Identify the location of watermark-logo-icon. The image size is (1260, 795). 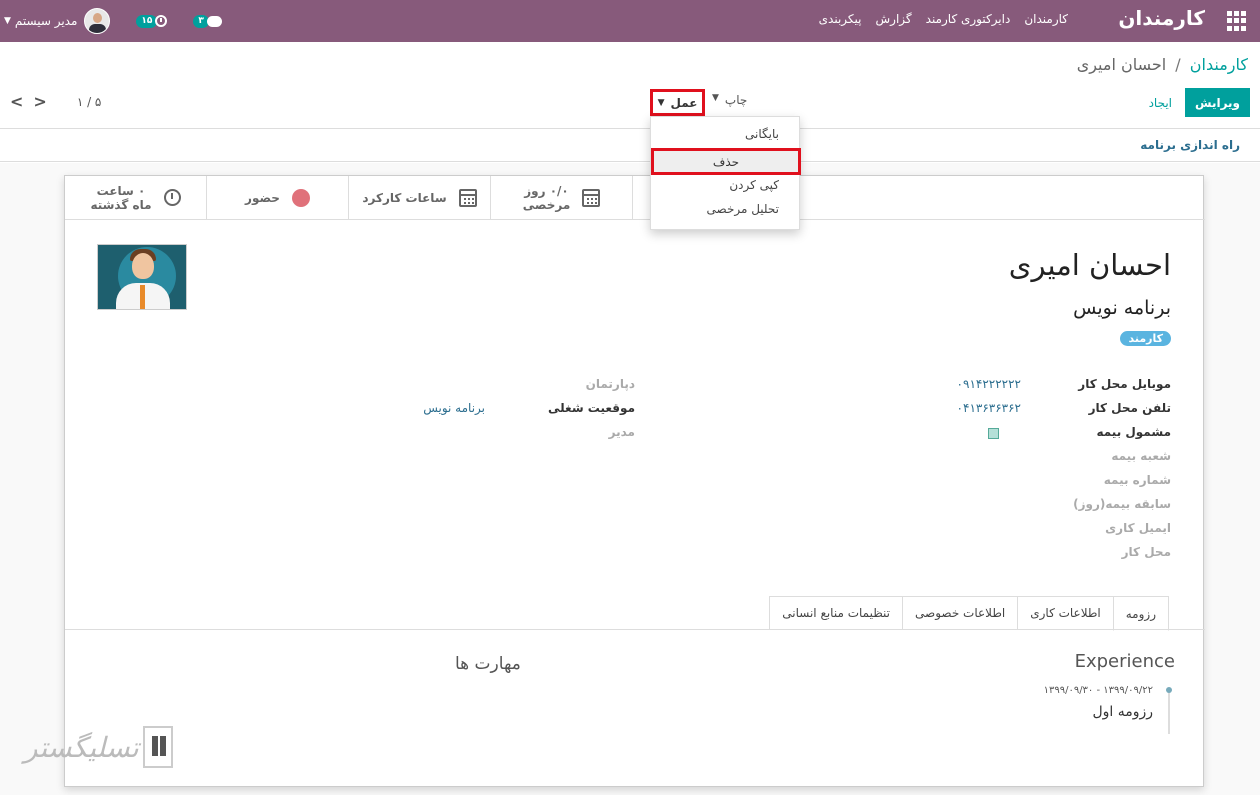
(157, 747).